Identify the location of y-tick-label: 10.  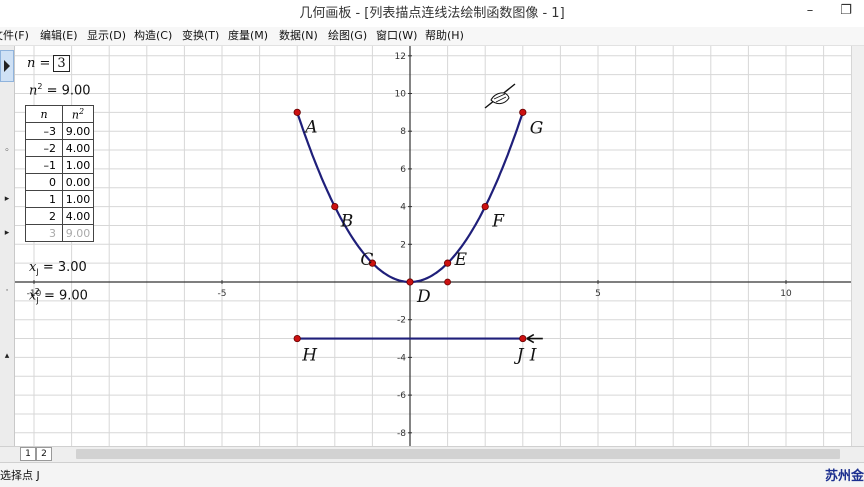
(401, 95).